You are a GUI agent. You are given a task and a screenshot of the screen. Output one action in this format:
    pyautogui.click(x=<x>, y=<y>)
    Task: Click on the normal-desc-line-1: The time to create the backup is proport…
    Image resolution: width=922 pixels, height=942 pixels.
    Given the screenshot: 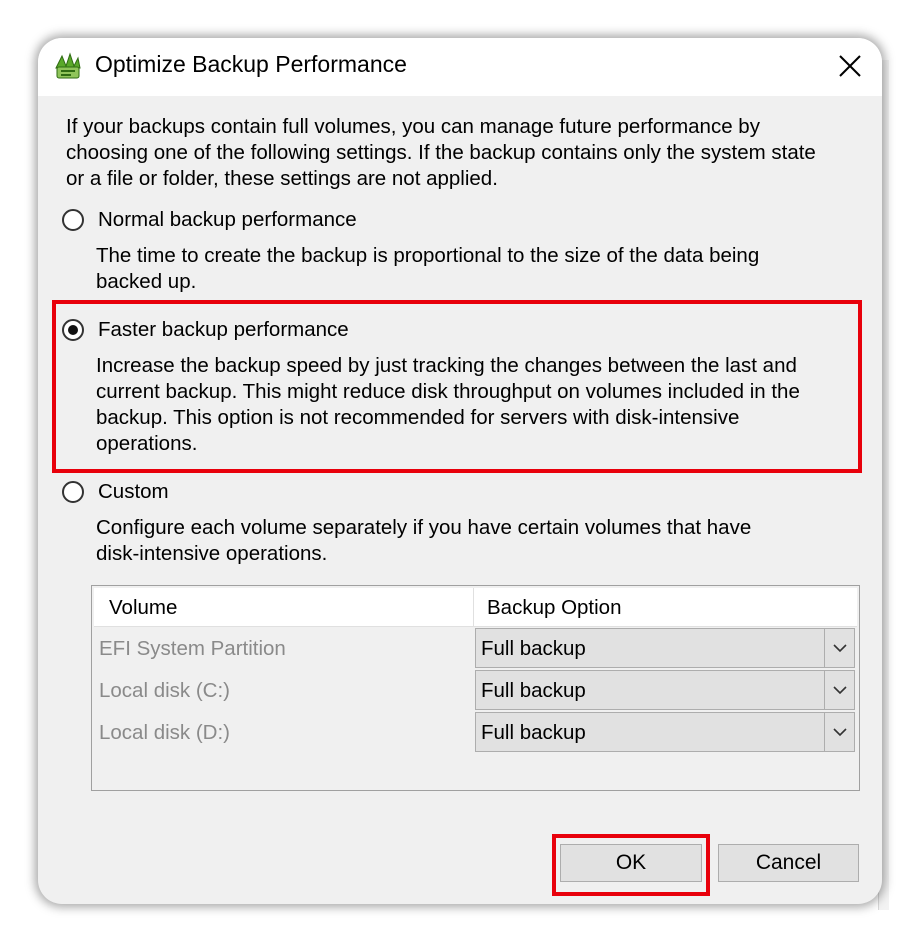 What is the action you would take?
    pyautogui.click(x=428, y=255)
    